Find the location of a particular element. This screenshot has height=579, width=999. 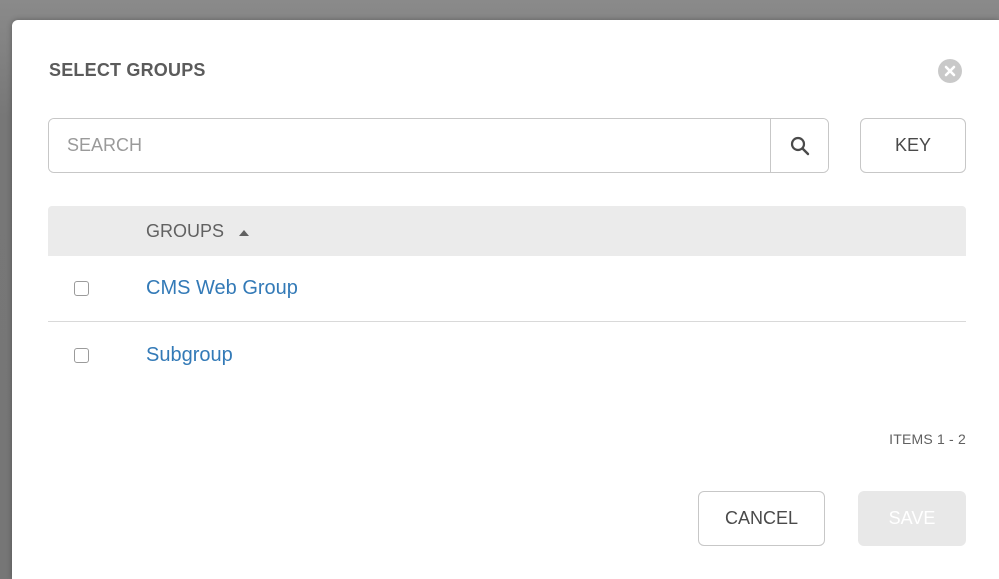

search-box is located at coordinates (438, 145).